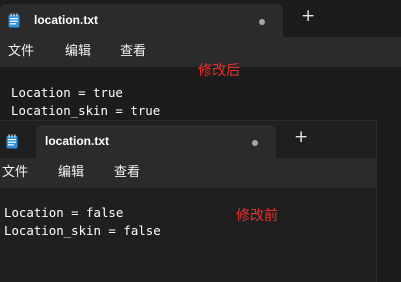 This screenshot has height=282, width=401. I want to click on menu-bar: 文件 编辑 查看, so click(188, 173).